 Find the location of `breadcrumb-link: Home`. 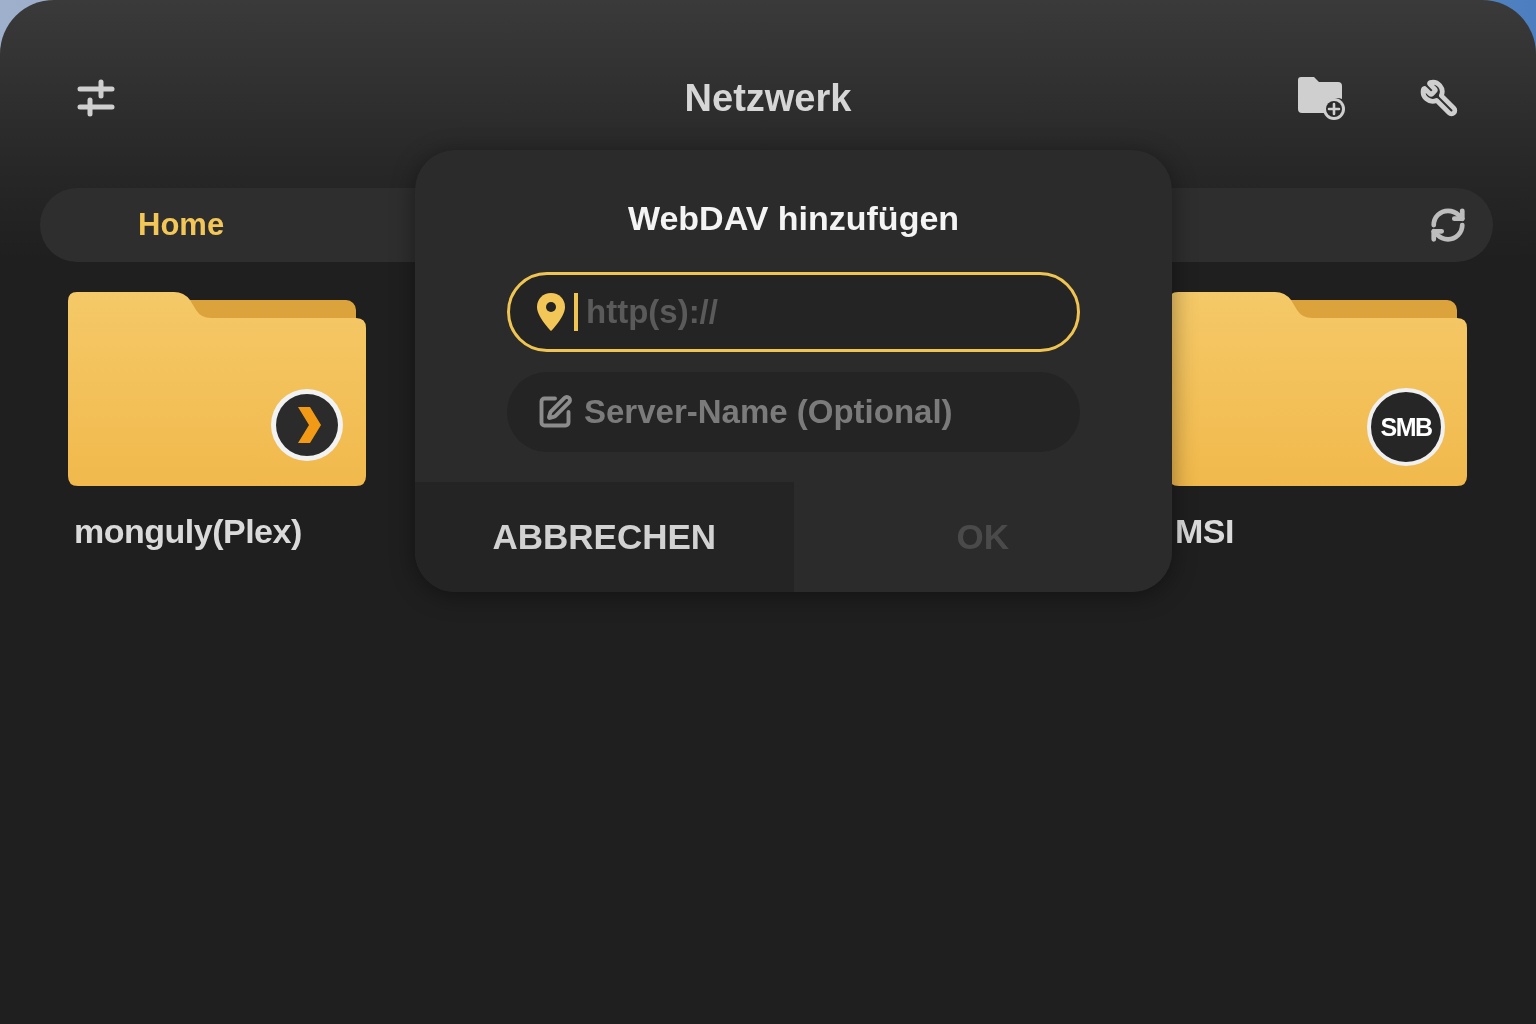

breadcrumb-link: Home is located at coordinates (181, 225).